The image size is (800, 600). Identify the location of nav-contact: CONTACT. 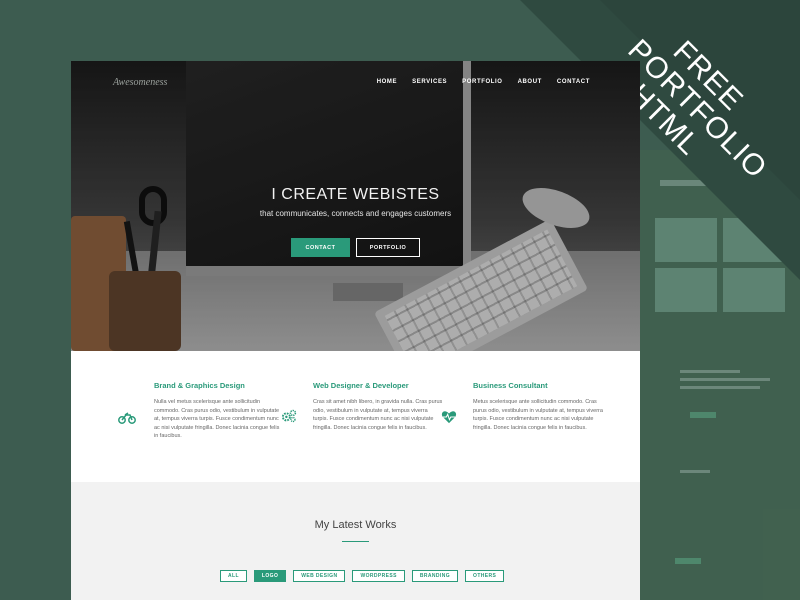
(573, 82).